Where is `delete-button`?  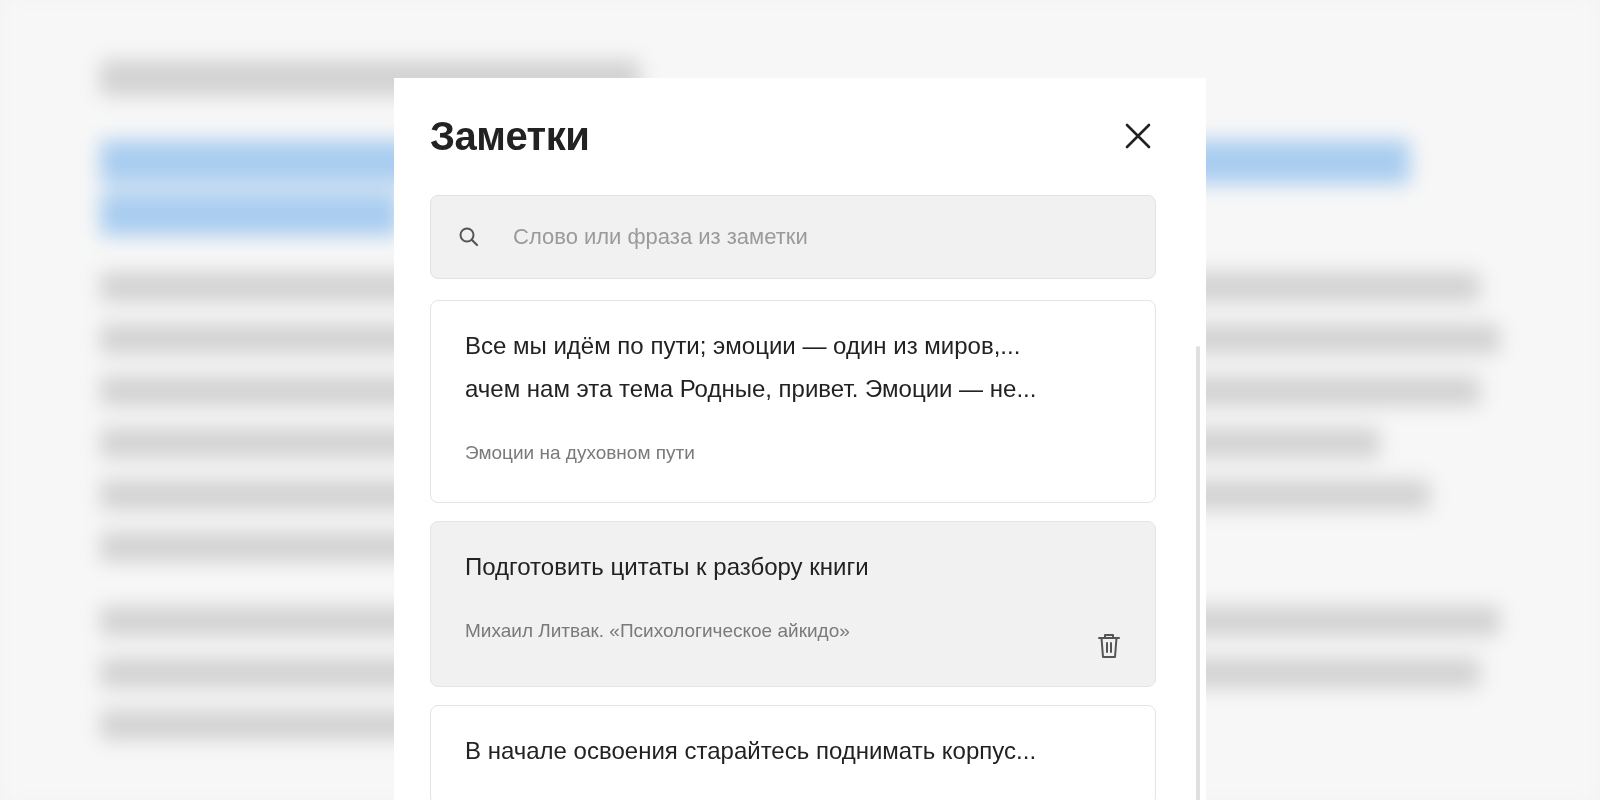
delete-button is located at coordinates (1109, 646).